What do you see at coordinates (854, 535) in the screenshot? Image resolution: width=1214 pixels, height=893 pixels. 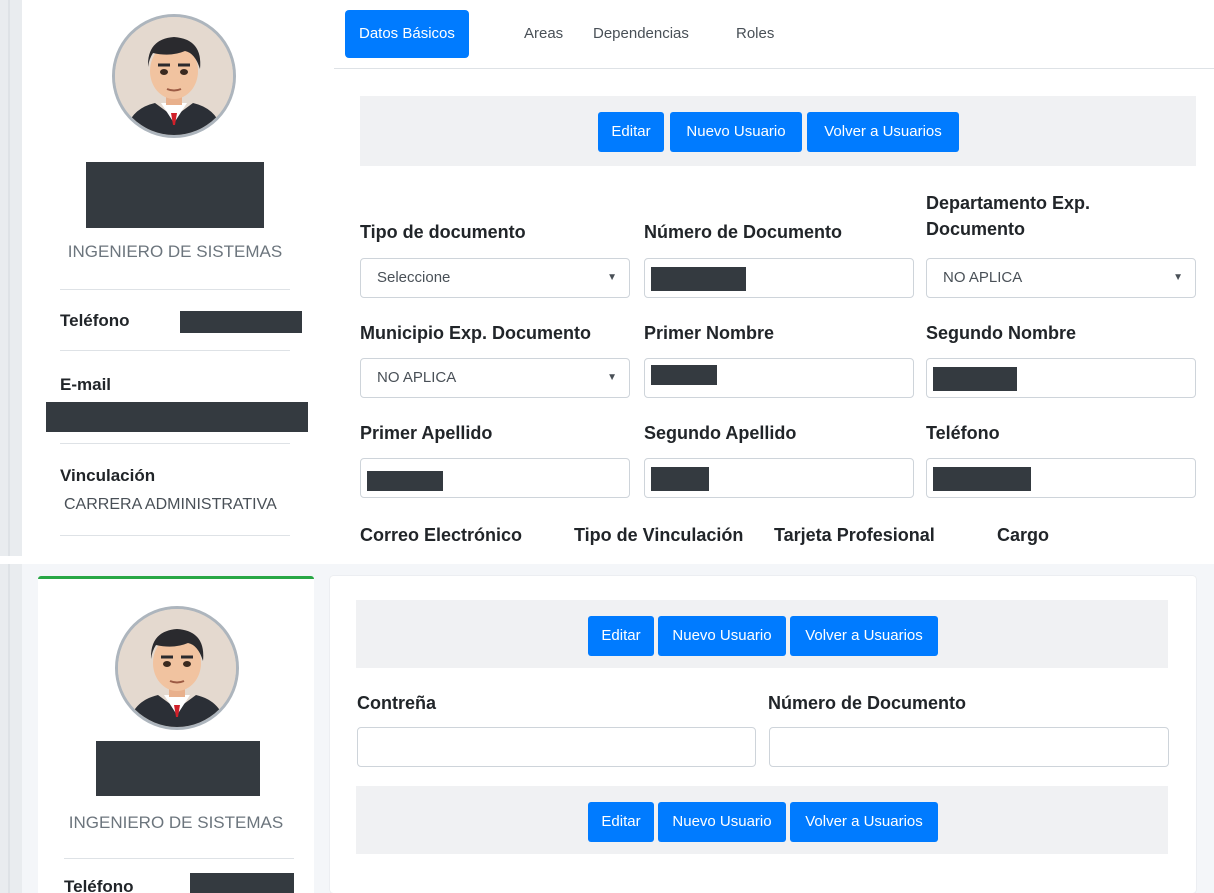 I see `pro-card-label: Tarjeta Profesional` at bounding box center [854, 535].